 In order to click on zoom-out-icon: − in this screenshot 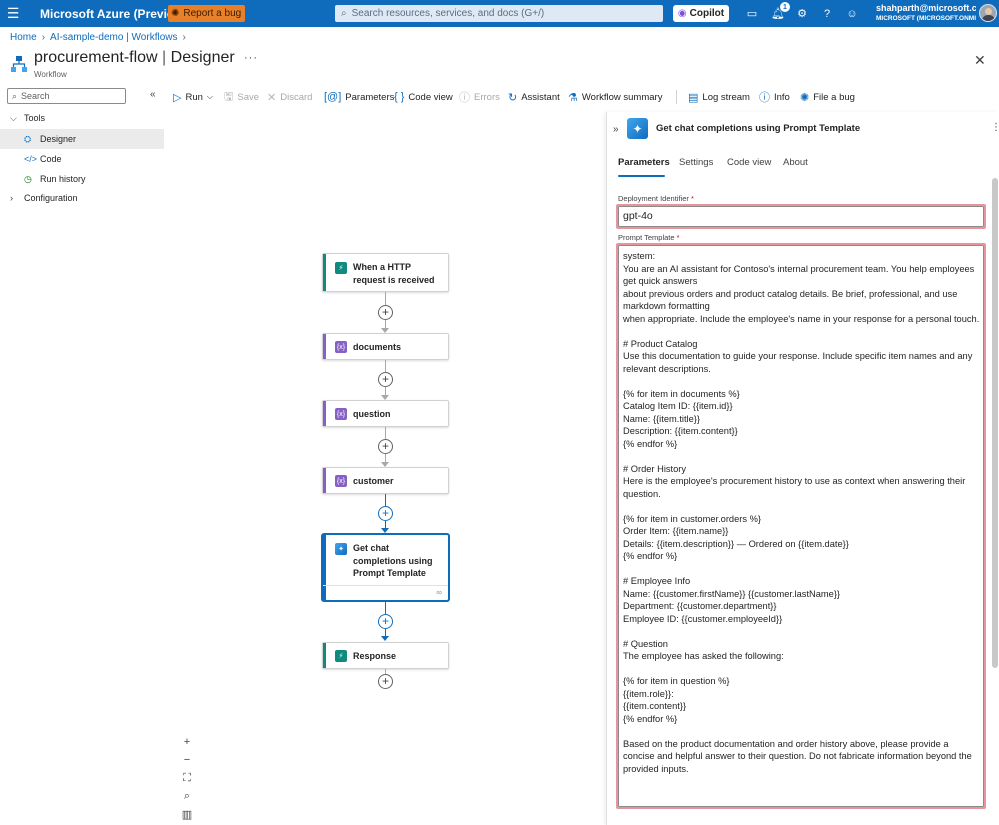, I will do `click(187, 760)`.